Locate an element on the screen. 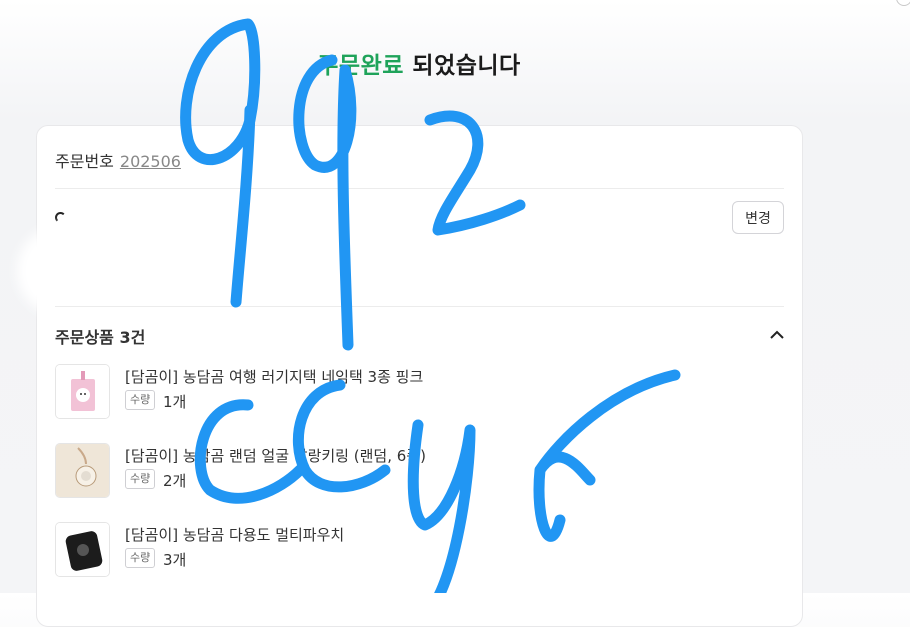 The image size is (910, 627). title-accent: 주문완료 is located at coordinates (360, 66).